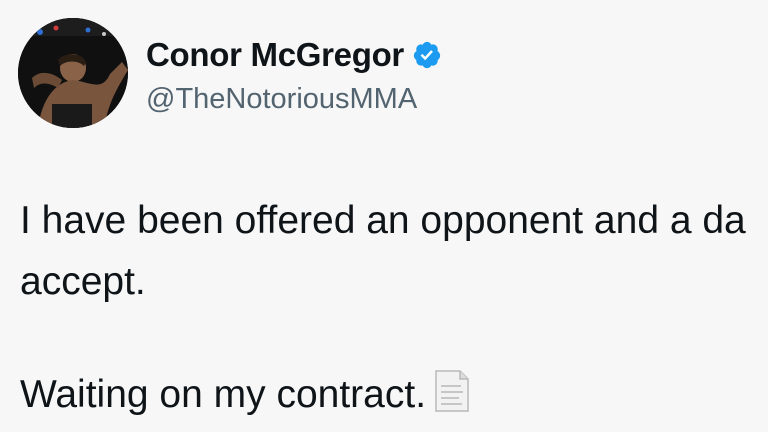 The width and height of the screenshot is (768, 432). I want to click on display-name: Conor McGregor, so click(275, 55).